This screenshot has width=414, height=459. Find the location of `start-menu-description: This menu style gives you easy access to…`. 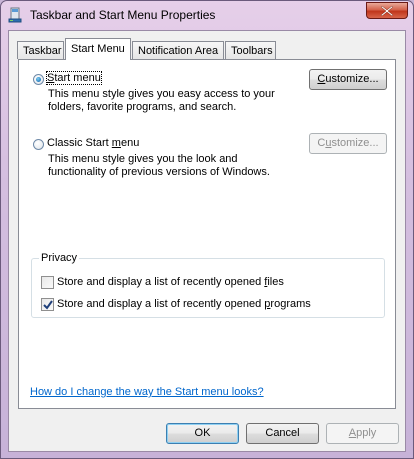

start-menu-description: This menu style gives you easy access to… is located at coordinates (161, 100).